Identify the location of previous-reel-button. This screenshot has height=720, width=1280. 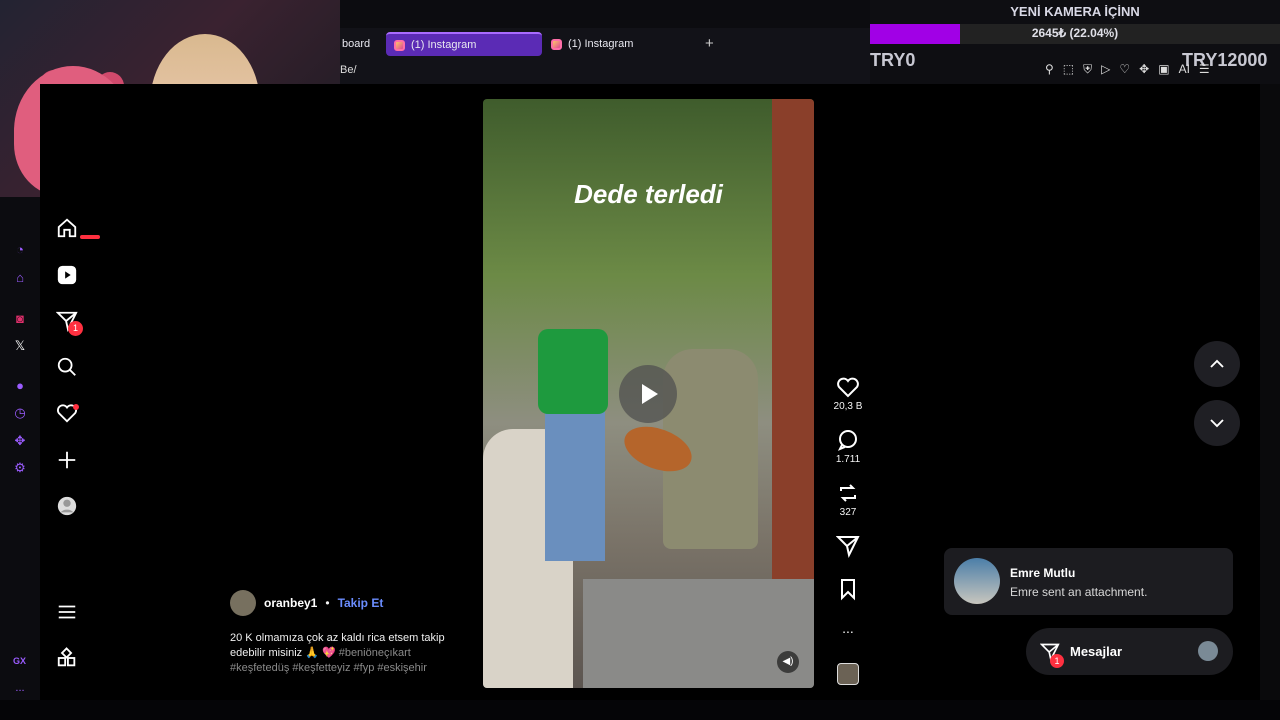
(1217, 364).